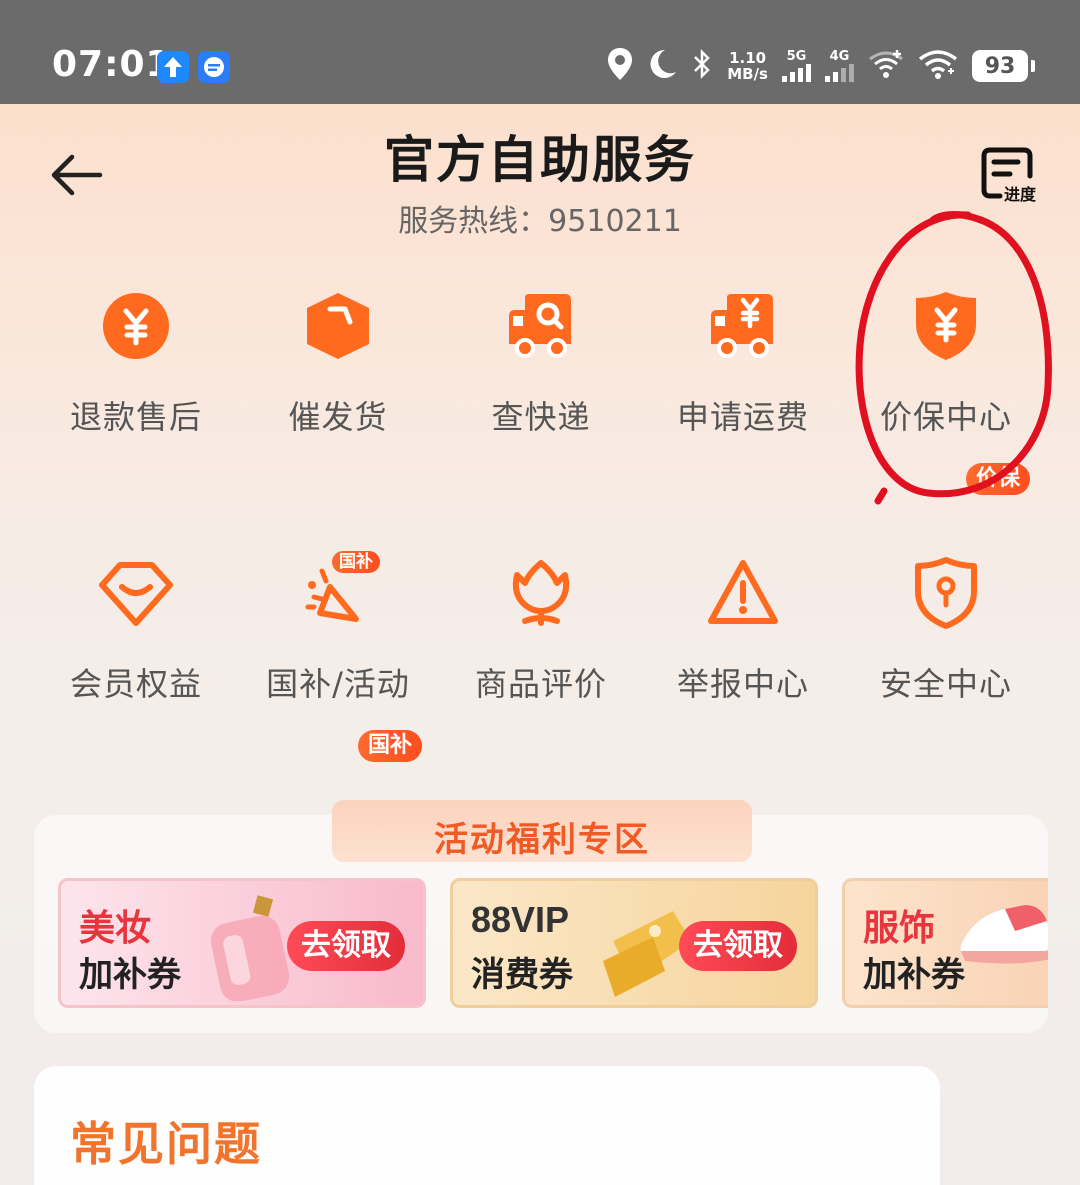 Image resolution: width=1080 pixels, height=1185 pixels. I want to click on service-price-protection: 价保中心, so click(946, 363).